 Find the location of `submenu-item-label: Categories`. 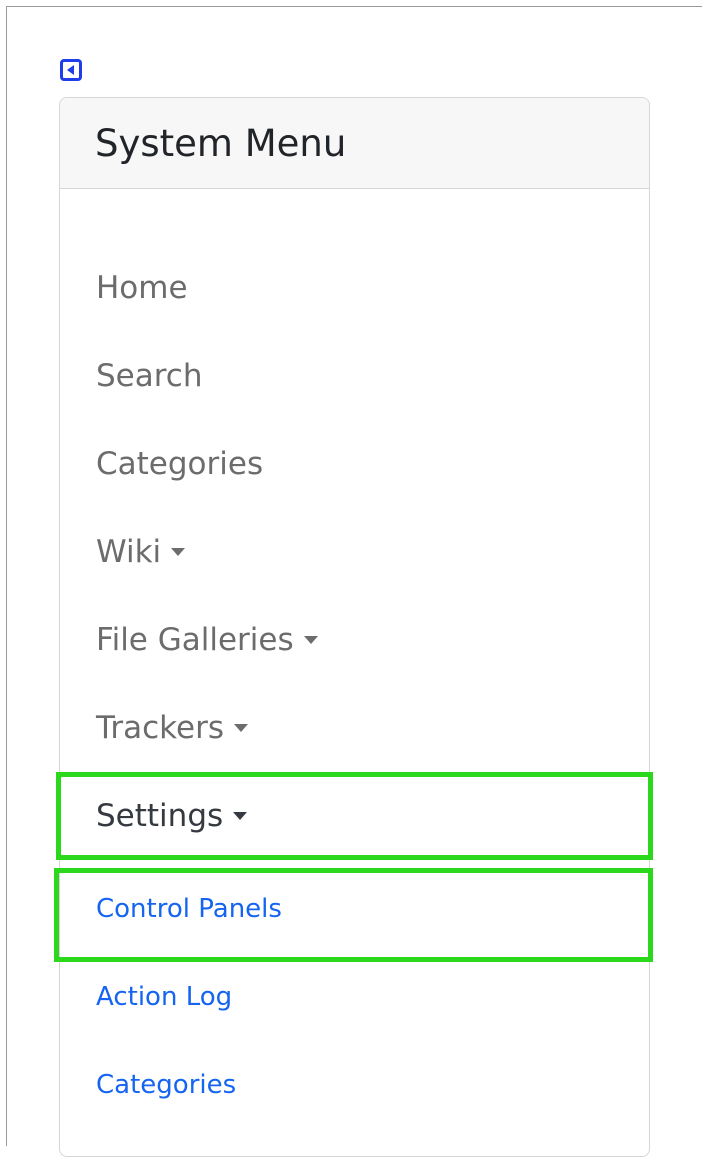

submenu-item-label: Categories is located at coordinates (166, 1085).